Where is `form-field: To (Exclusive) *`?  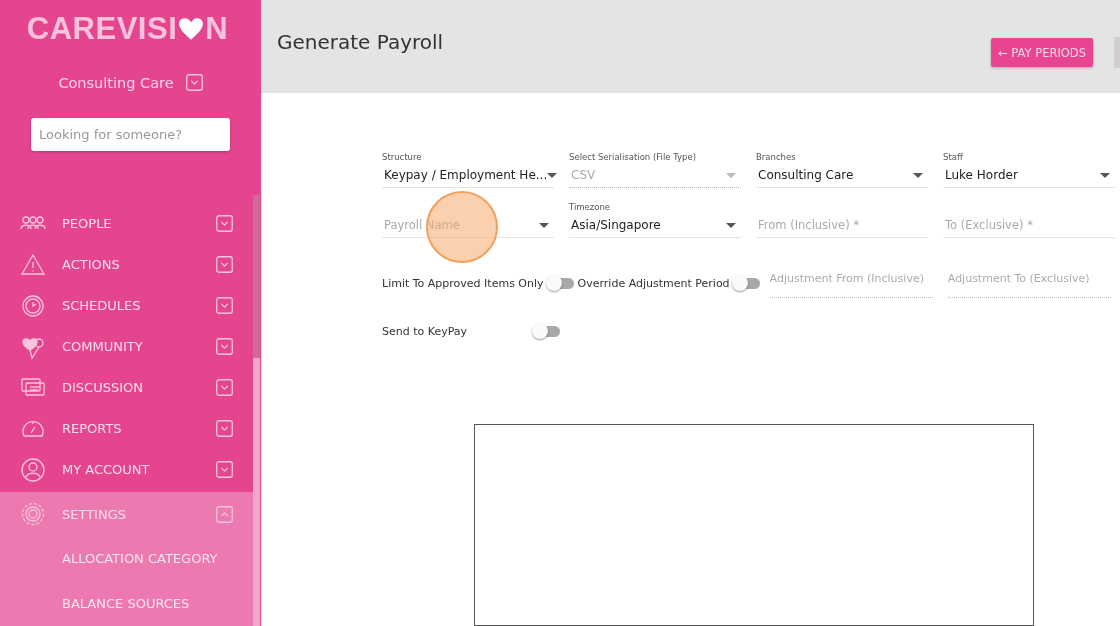 form-field: To (Exclusive) * is located at coordinates (1029, 220).